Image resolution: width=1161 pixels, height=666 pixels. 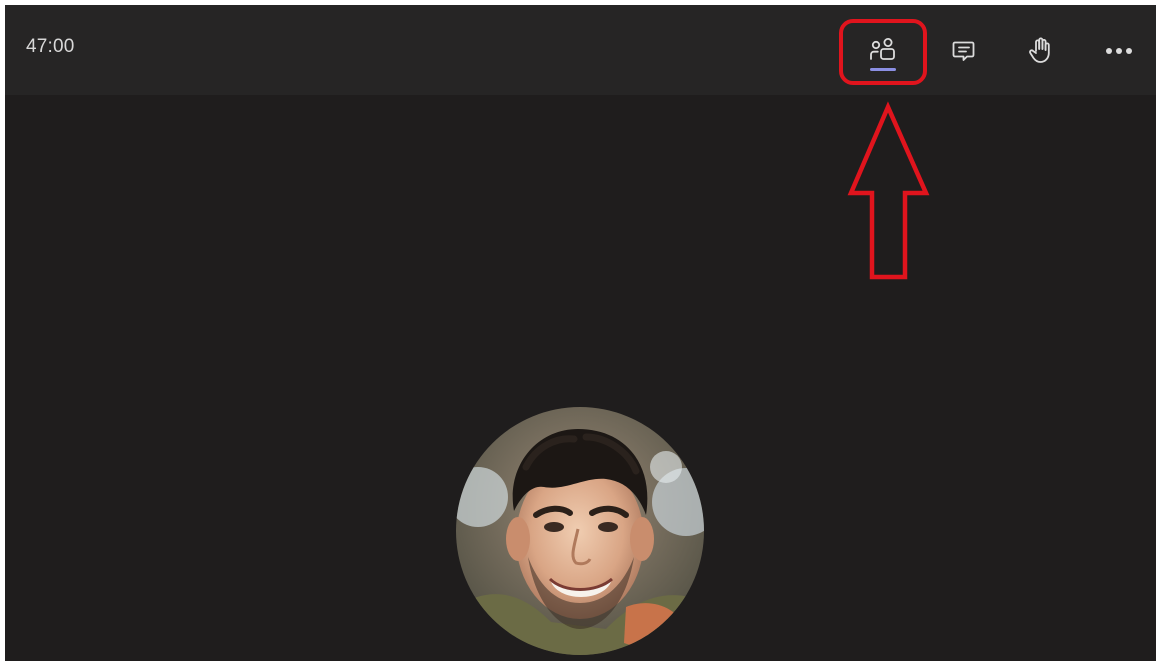 I want to click on chat-icon, so click(x=964, y=51).